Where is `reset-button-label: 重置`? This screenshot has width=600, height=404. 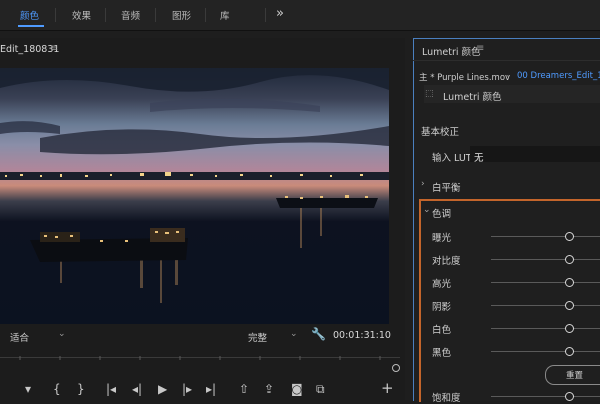
reset-button-label: 重置 is located at coordinates (575, 376).